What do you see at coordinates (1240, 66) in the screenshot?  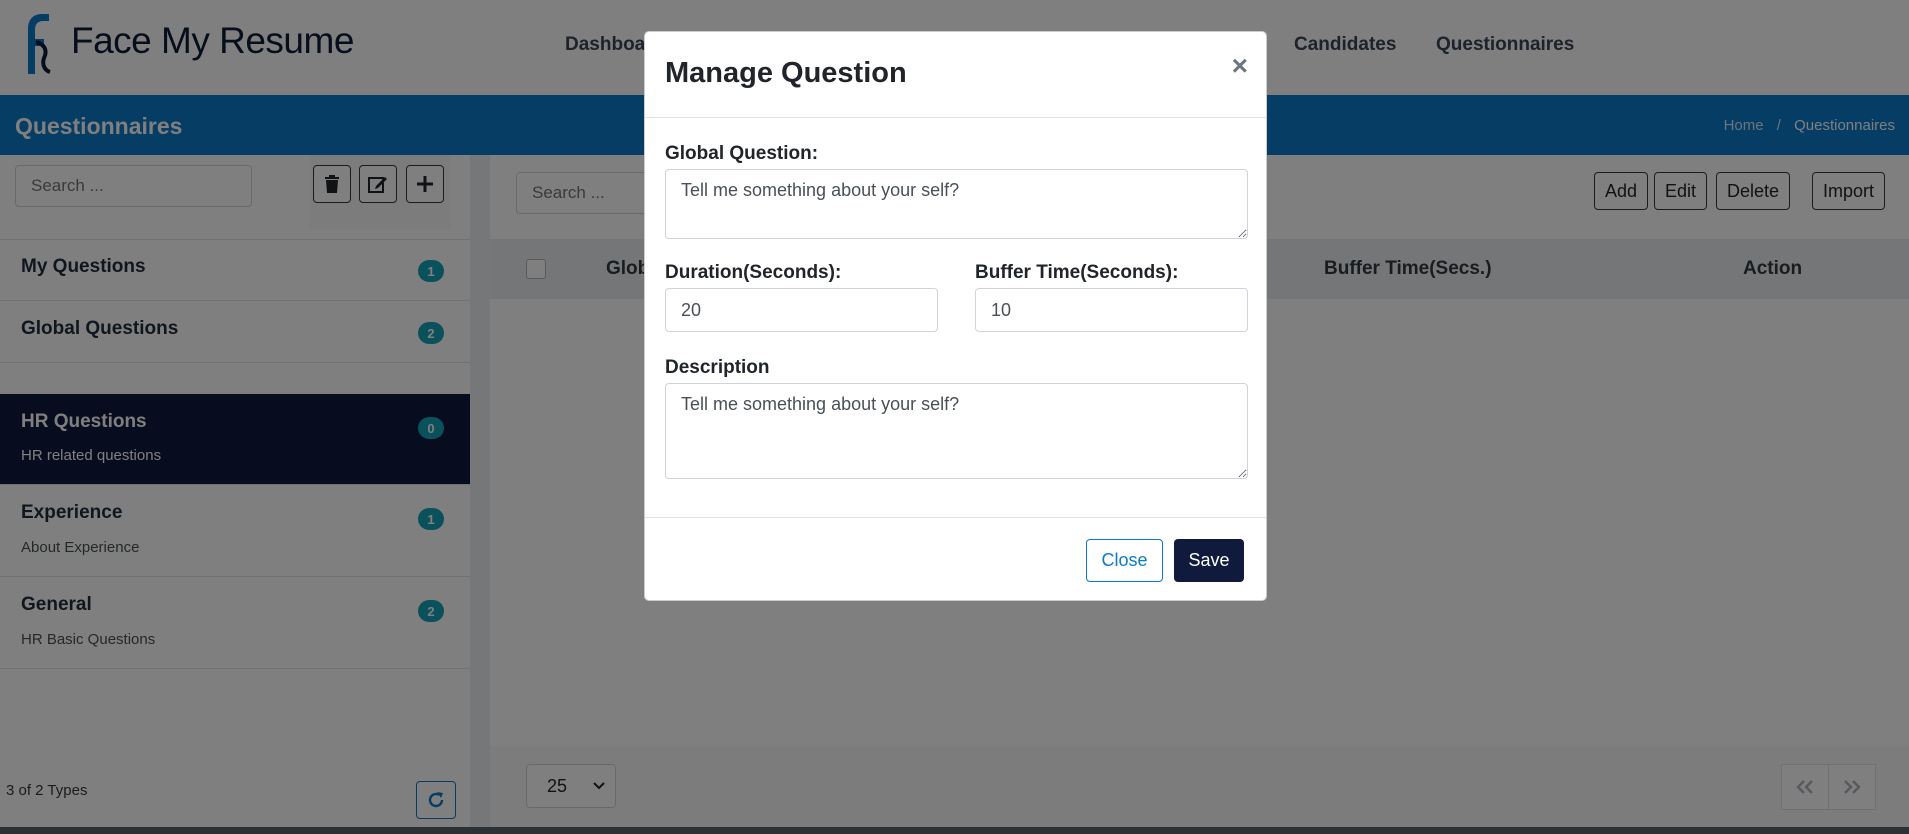 I see `modal-close-icon: ×` at bounding box center [1240, 66].